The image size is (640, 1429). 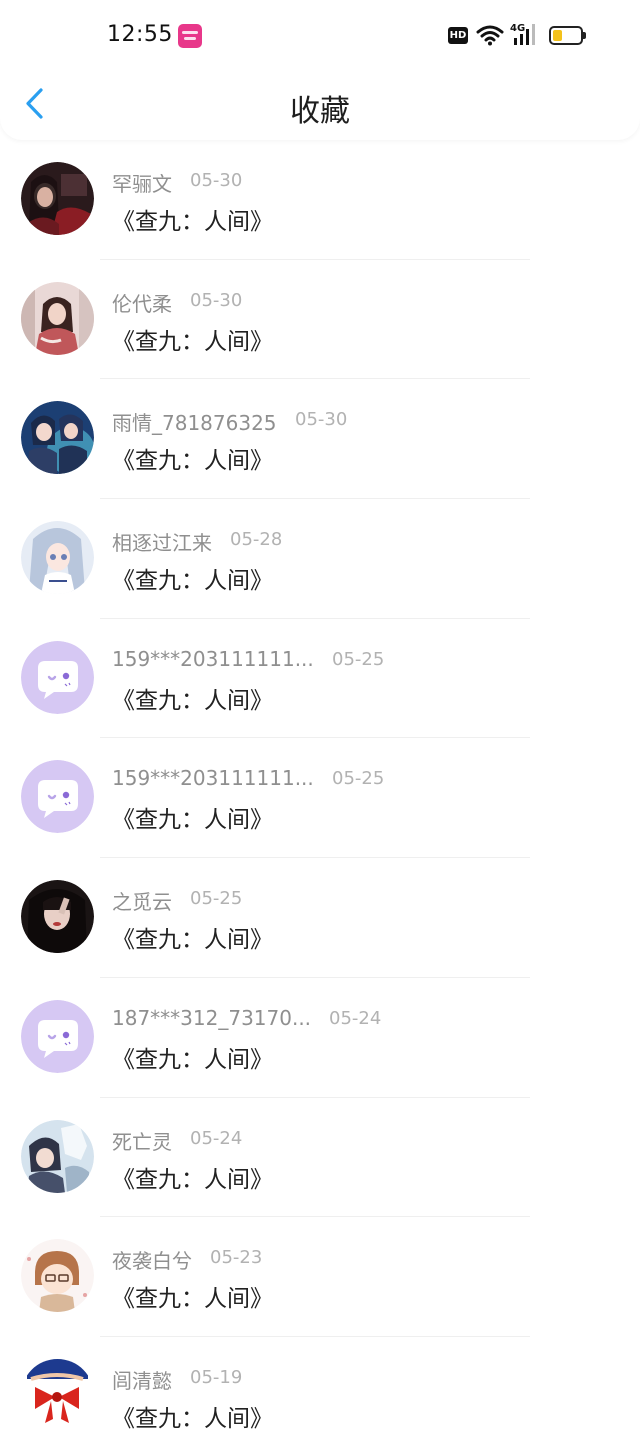 What do you see at coordinates (320, 439) in the screenshot?
I see `list-item: 雨情_781876325 05-30 《查九：人间》` at bounding box center [320, 439].